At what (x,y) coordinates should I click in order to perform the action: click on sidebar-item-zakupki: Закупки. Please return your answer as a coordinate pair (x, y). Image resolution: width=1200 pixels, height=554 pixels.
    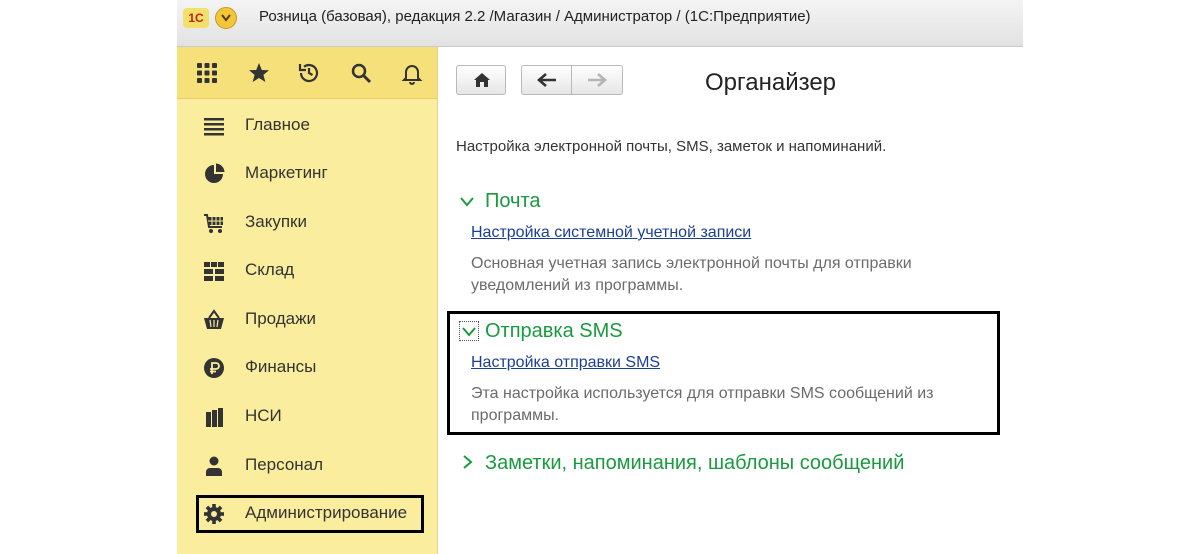
    Looking at the image, I should click on (307, 222).